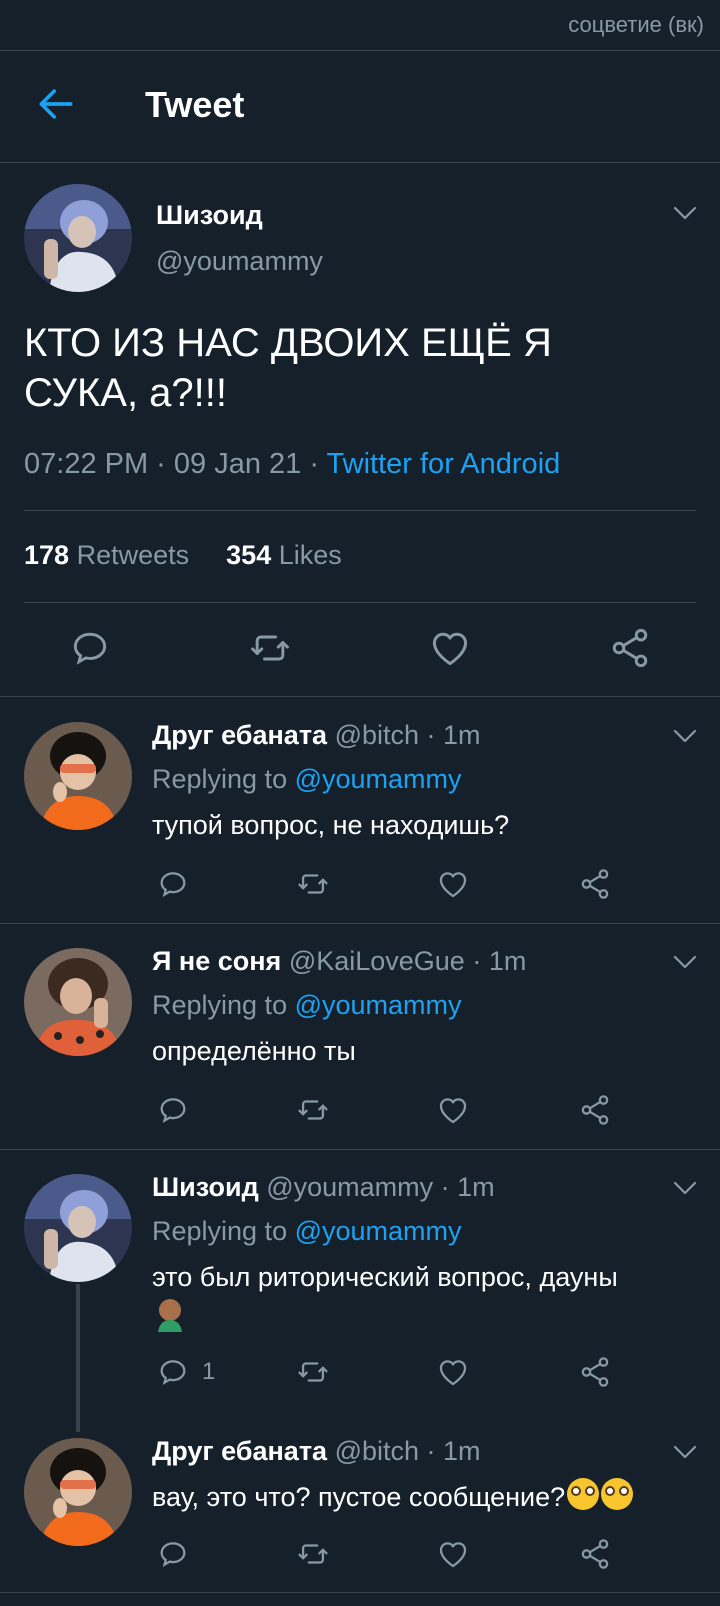  What do you see at coordinates (360, 25) in the screenshot?
I see `status-bar: соцветие (вк)` at bounding box center [360, 25].